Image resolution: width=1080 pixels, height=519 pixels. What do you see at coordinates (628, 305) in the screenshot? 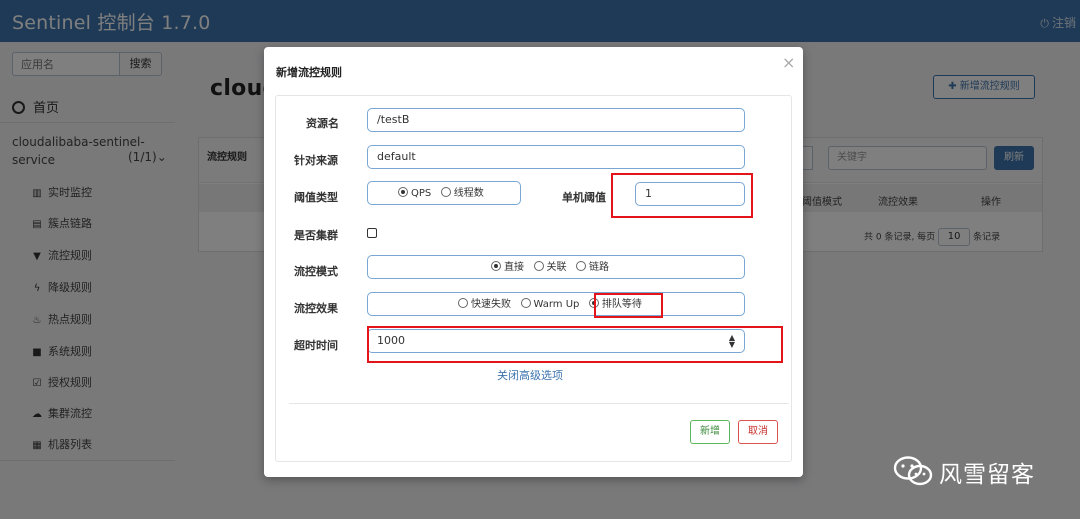
I see `highlight-box-queue` at bounding box center [628, 305].